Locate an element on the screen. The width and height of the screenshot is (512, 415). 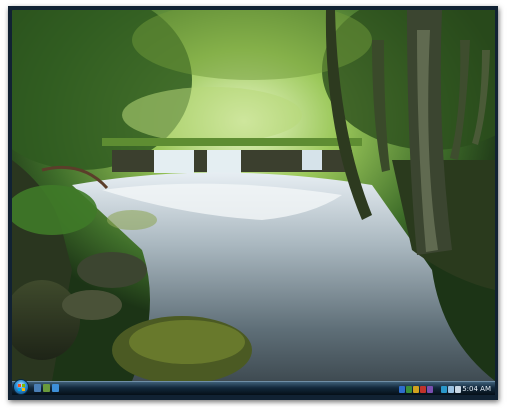
quick-launch-bar is located at coordinates (46, 389).